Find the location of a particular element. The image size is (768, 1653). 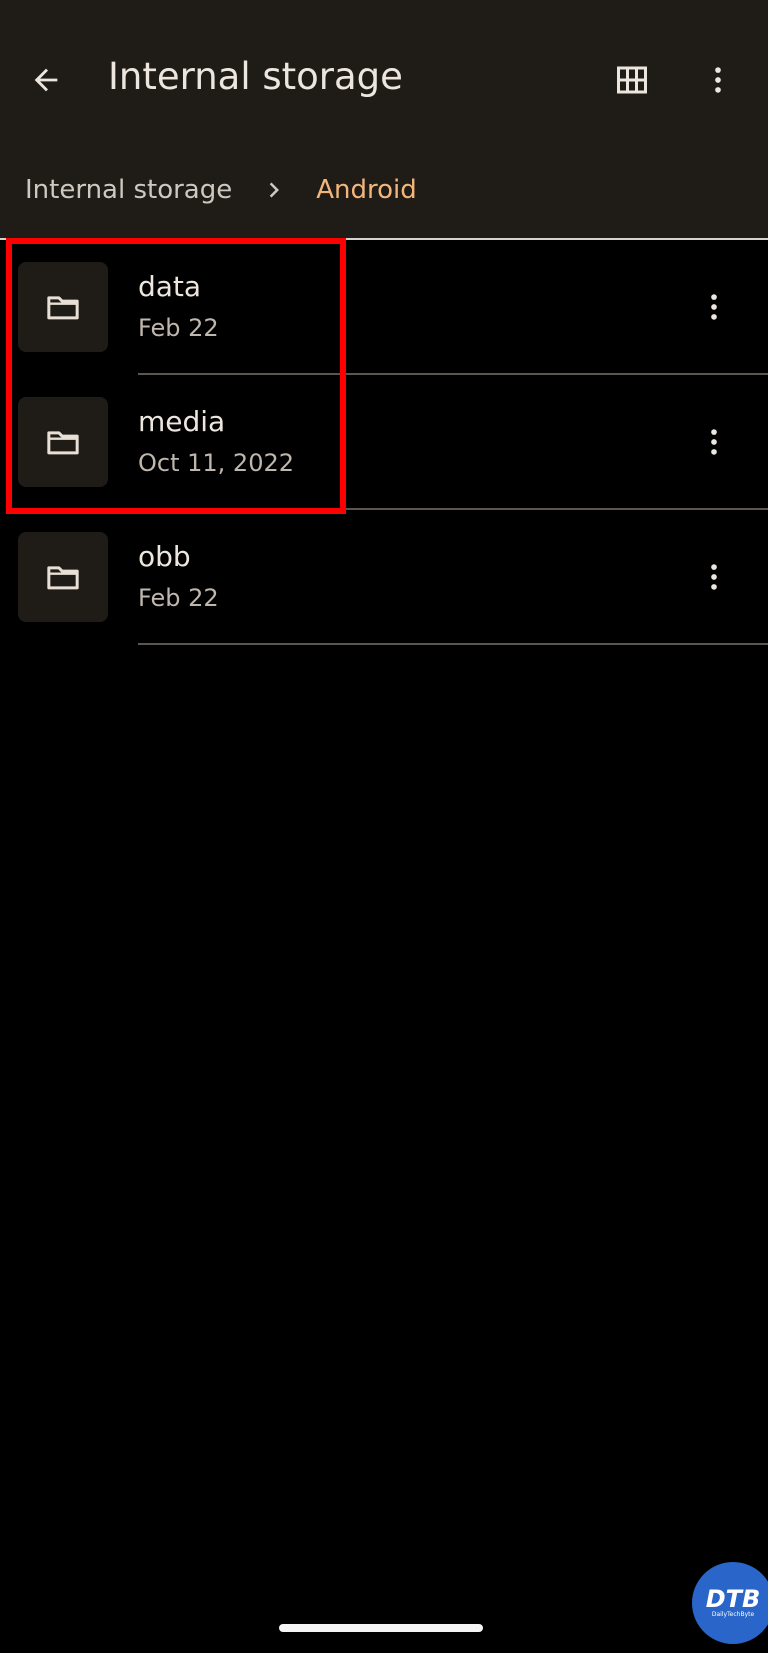

grid-view-button is located at coordinates (632, 80).